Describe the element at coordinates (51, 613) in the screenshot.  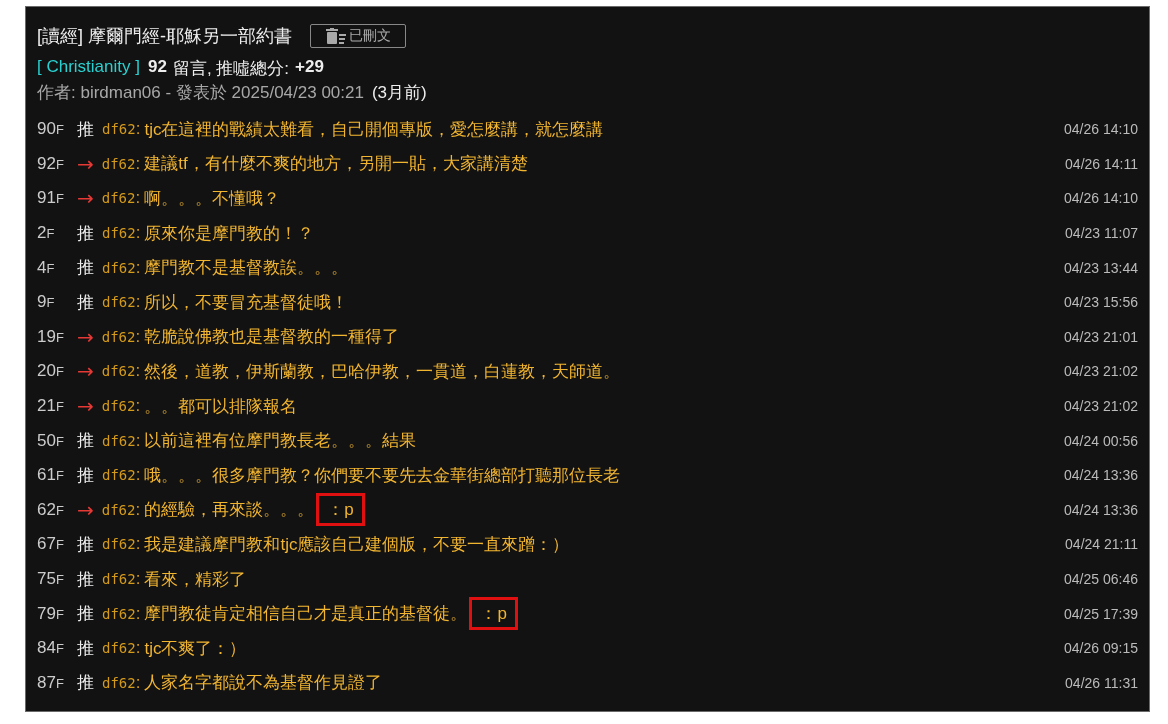
I see `floor-number: 79F` at that location.